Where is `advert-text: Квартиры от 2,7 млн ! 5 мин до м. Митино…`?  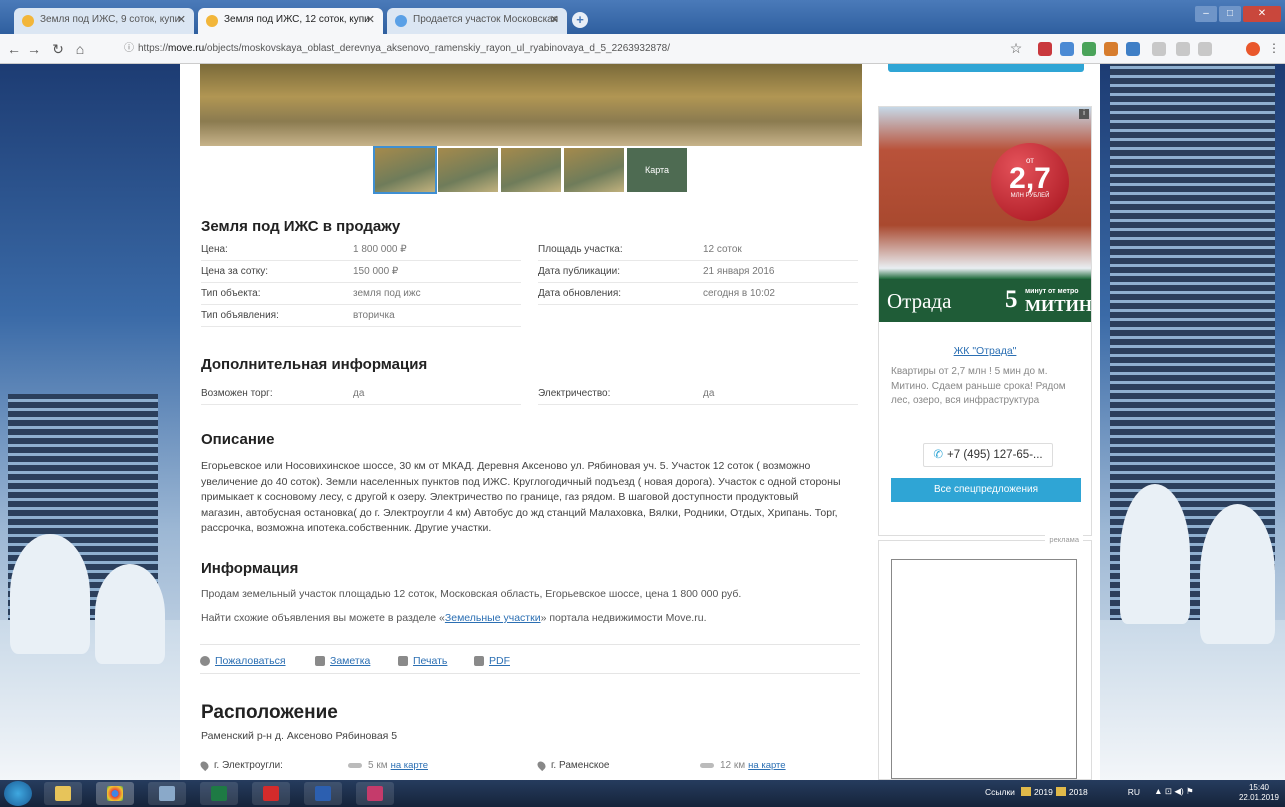 advert-text: Квартиры от 2,7 млн ! 5 мин до м. Митино… is located at coordinates (978, 386).